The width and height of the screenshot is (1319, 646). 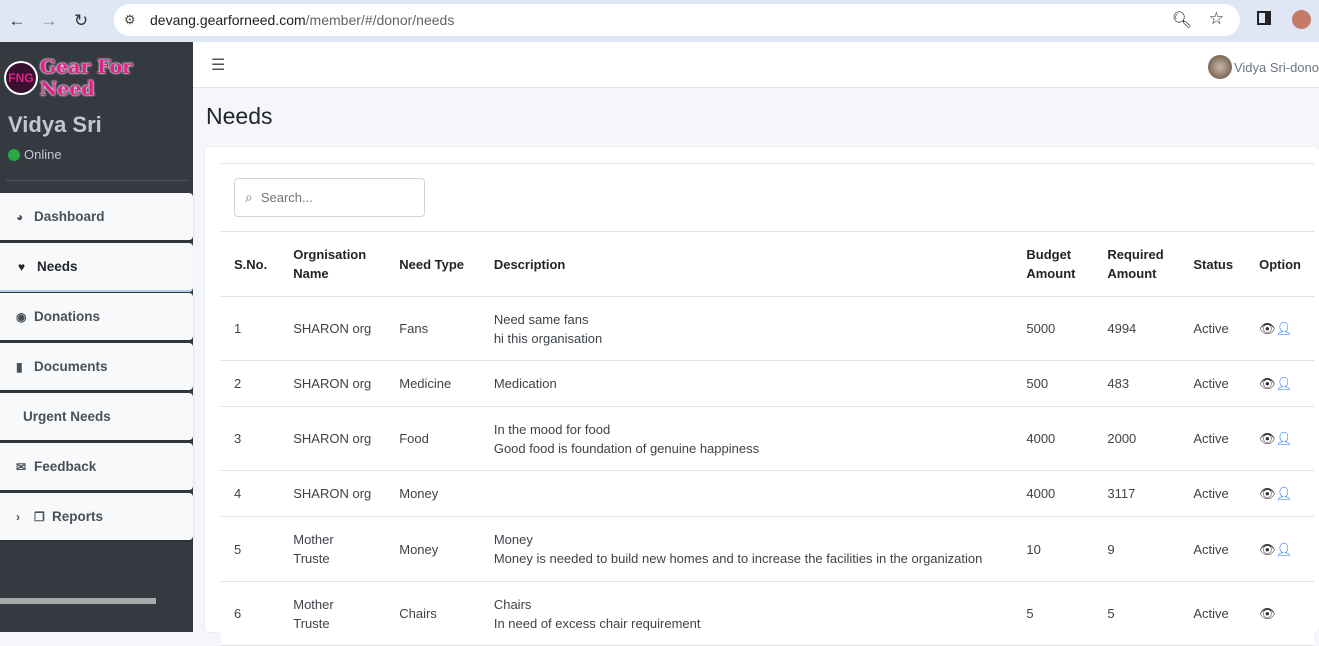 What do you see at coordinates (313, 613) in the screenshot?
I see `org-name: Mother Truste` at bounding box center [313, 613].